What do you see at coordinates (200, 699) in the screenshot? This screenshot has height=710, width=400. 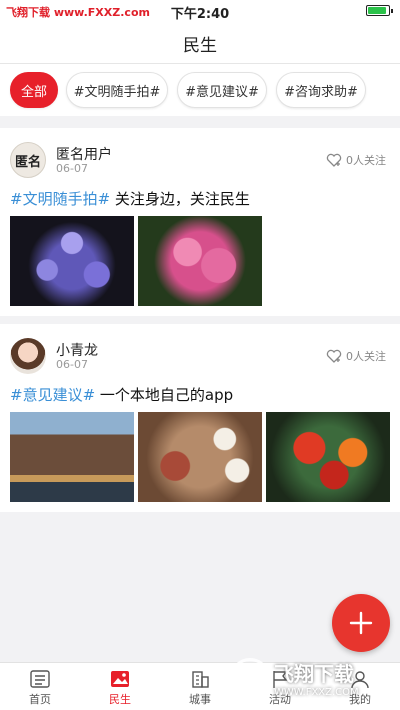 I see `tab-label: 城事` at bounding box center [200, 699].